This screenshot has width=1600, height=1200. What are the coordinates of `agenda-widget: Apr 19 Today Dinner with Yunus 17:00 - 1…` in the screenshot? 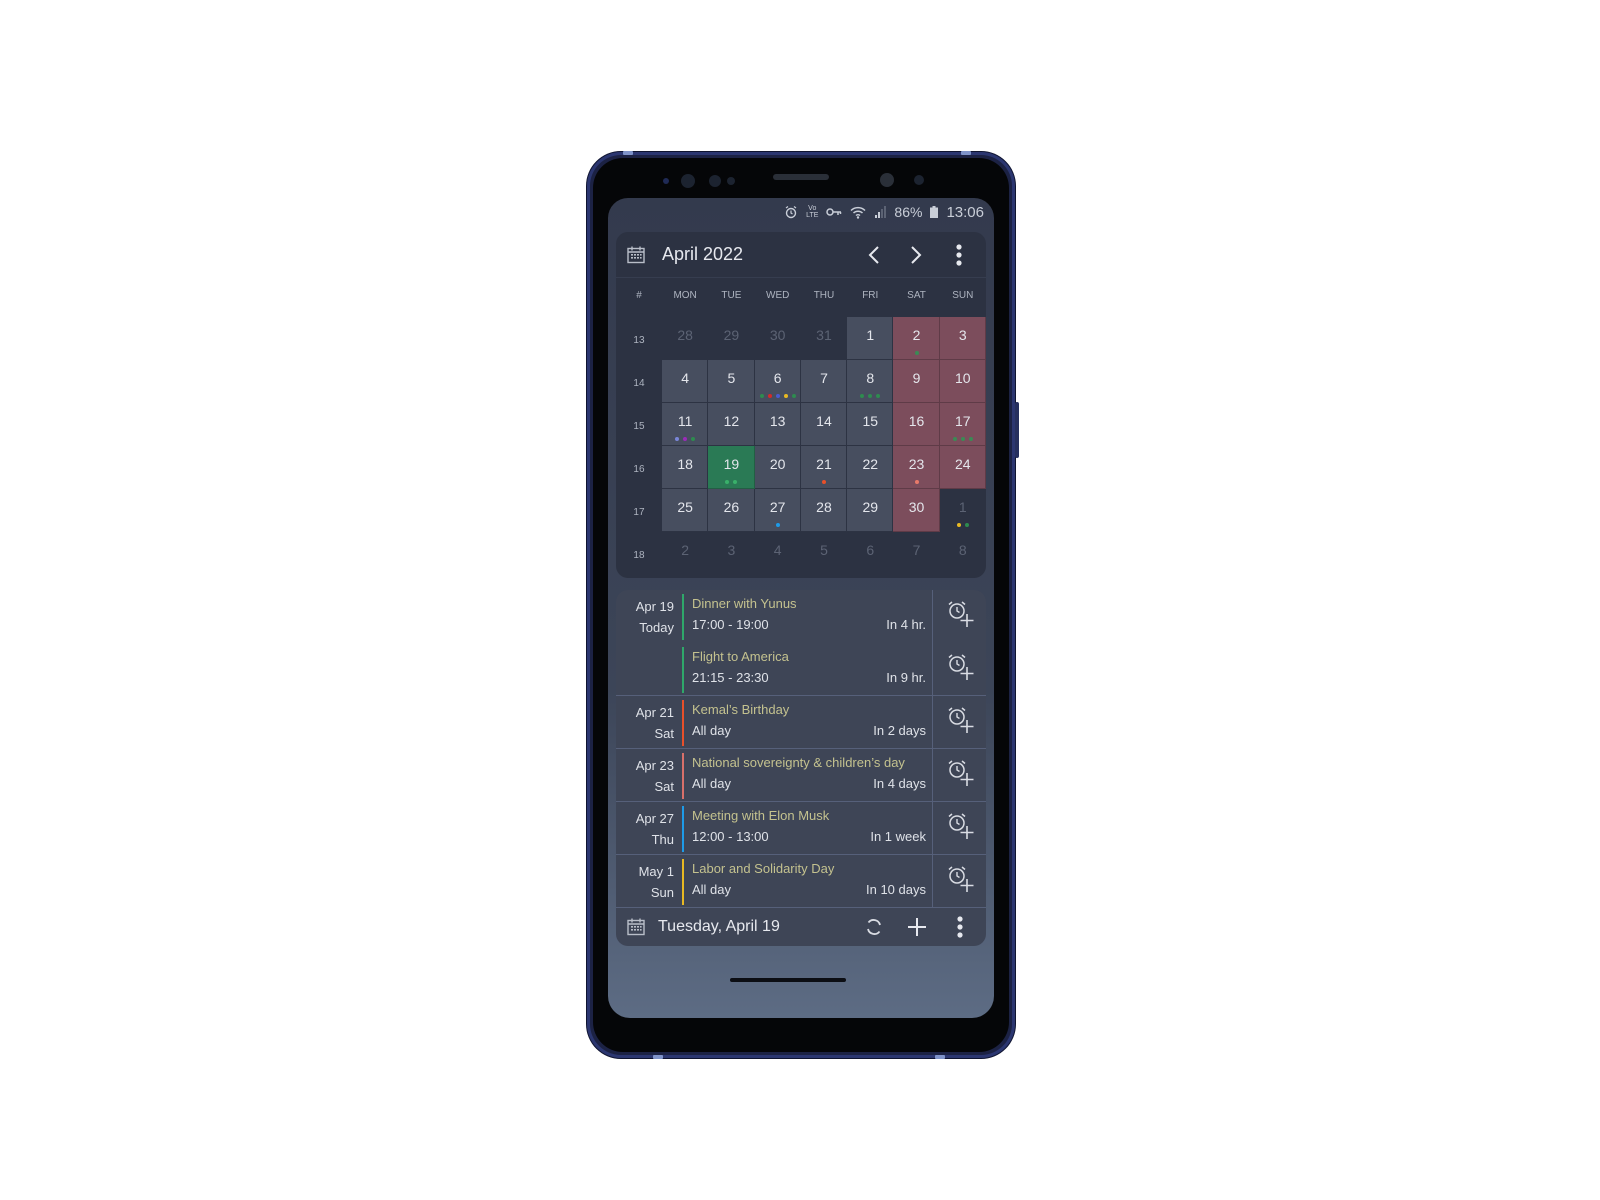 It's located at (801, 768).